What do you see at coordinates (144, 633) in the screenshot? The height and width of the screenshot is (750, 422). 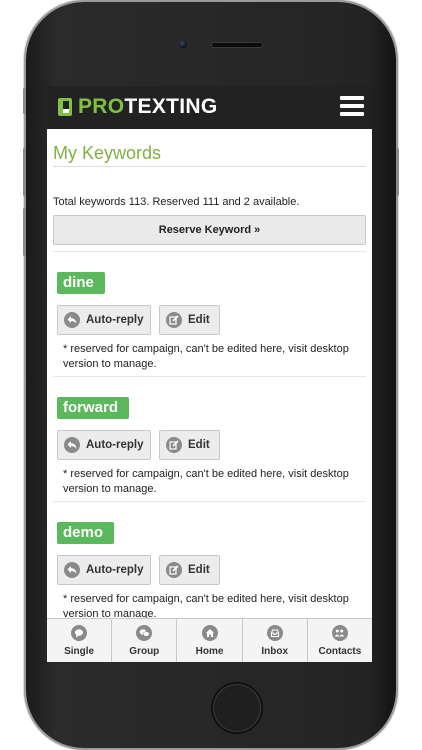 I see `group-chat-icon` at bounding box center [144, 633].